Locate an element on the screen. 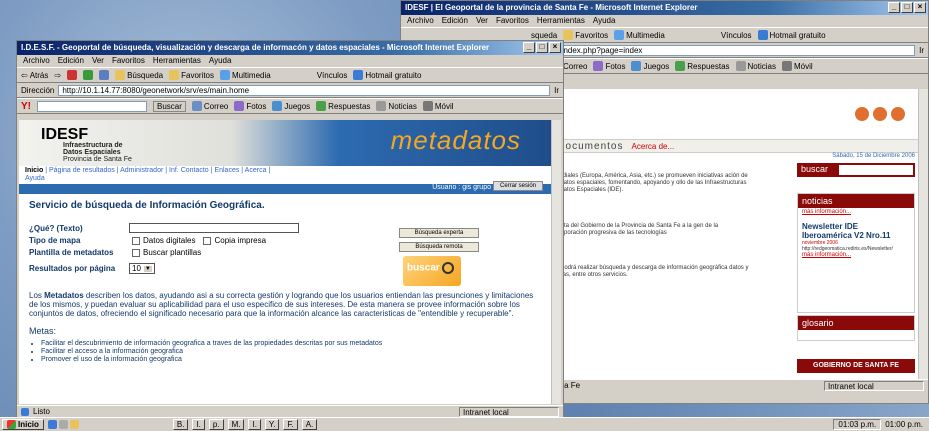  back-button: ⇦ Atrás is located at coordinates (34, 75).